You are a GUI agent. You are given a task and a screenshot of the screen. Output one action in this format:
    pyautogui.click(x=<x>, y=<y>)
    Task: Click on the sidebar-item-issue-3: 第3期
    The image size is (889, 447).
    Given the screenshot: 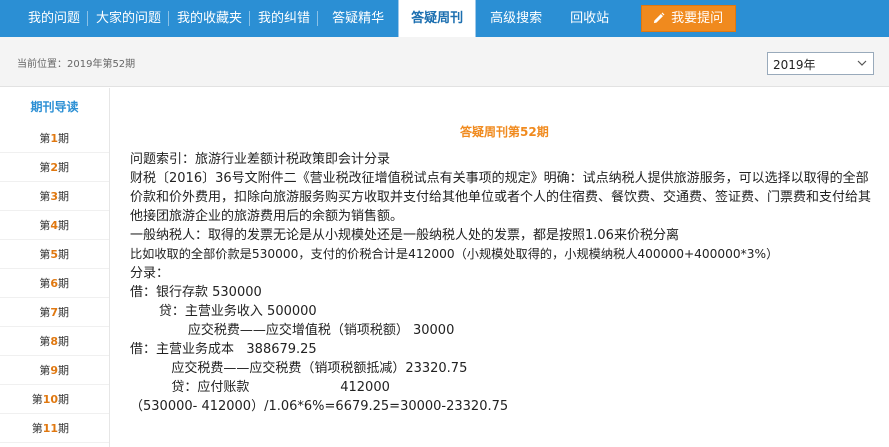 What is the action you would take?
    pyautogui.click(x=54, y=196)
    